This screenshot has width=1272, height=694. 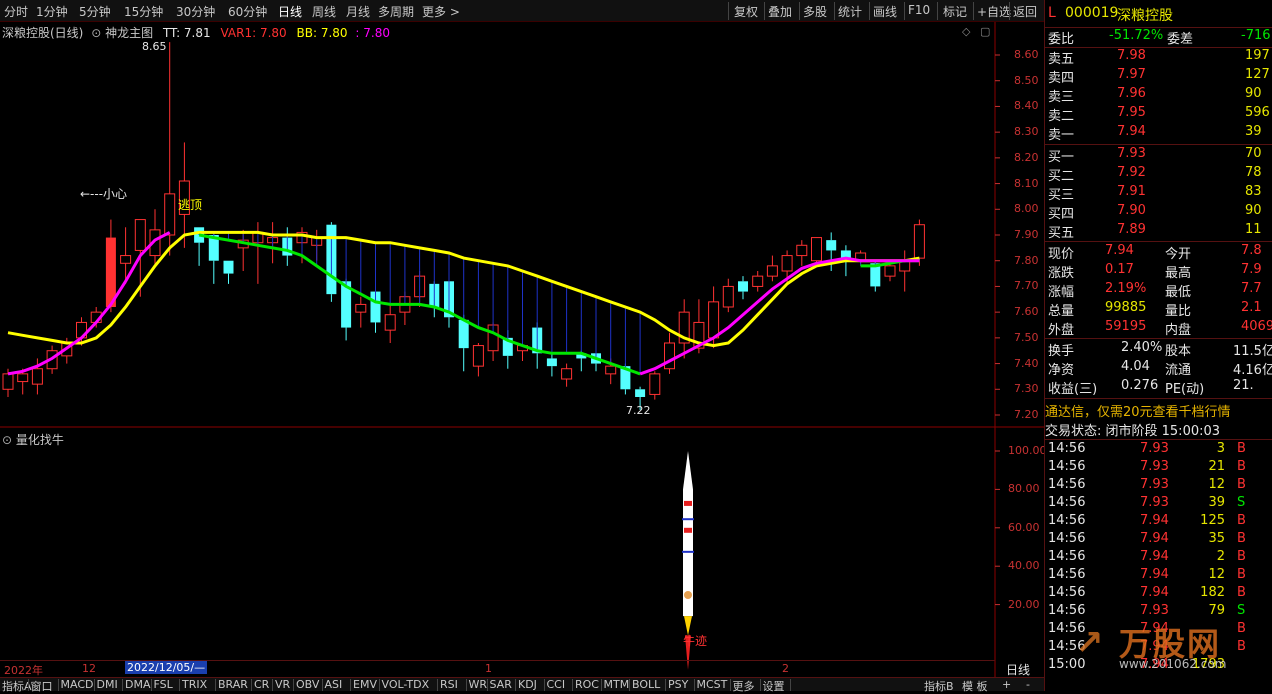 I want to click on weicha-label: 委差, so click(x=1180, y=39).